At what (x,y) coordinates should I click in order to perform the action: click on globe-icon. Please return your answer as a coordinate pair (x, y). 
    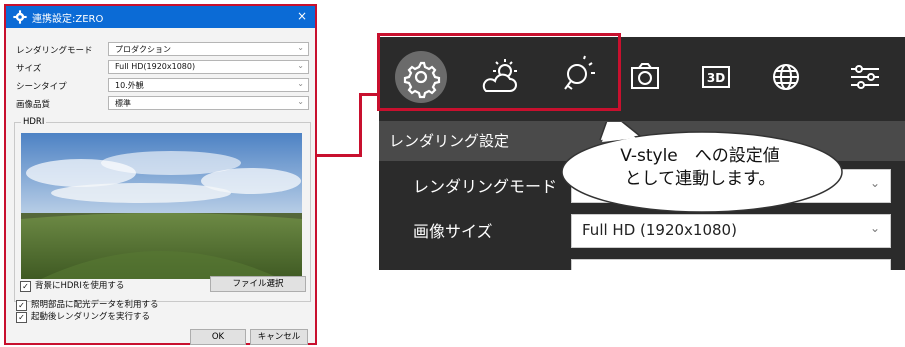
    Looking at the image, I should click on (786, 77).